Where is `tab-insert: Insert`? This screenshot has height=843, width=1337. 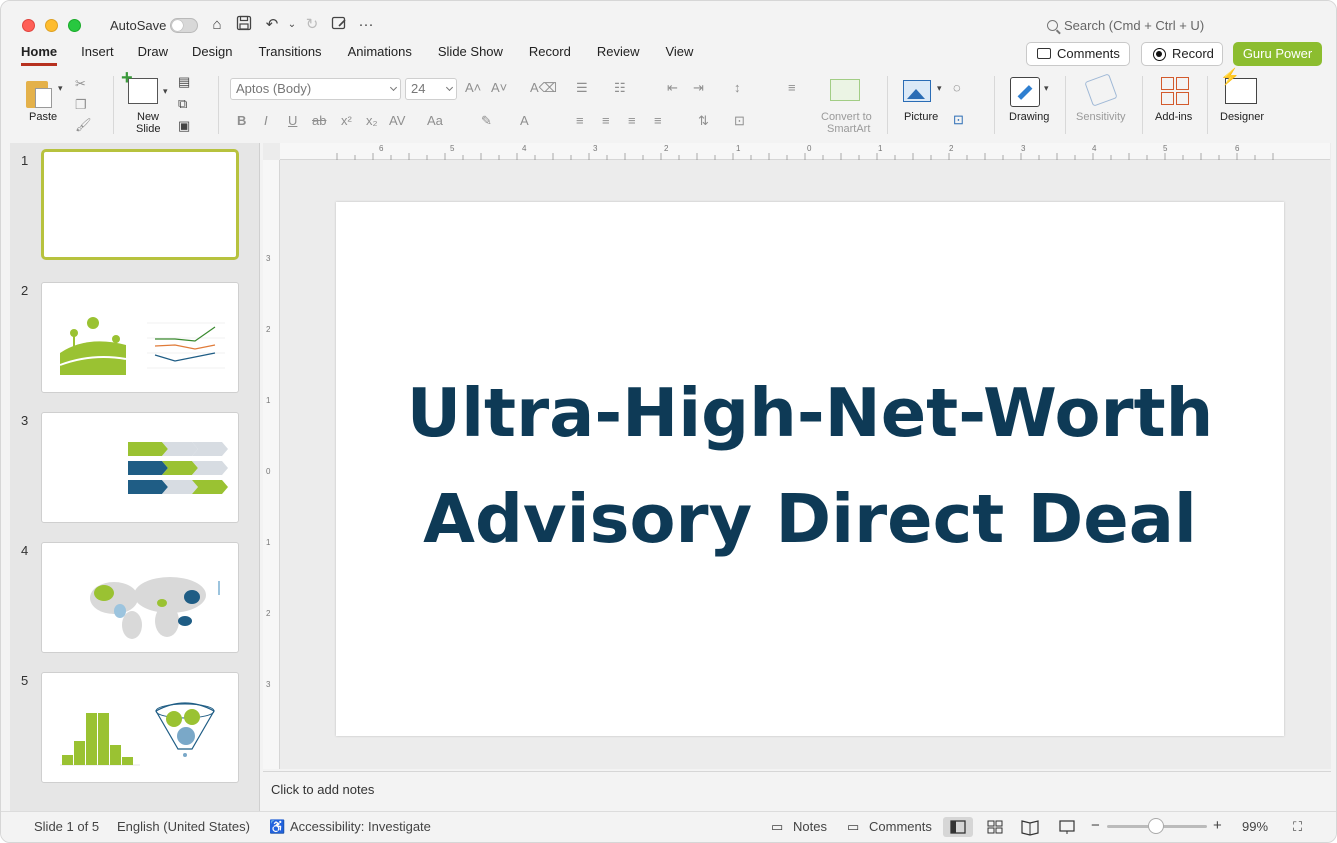 tab-insert: Insert is located at coordinates (97, 55).